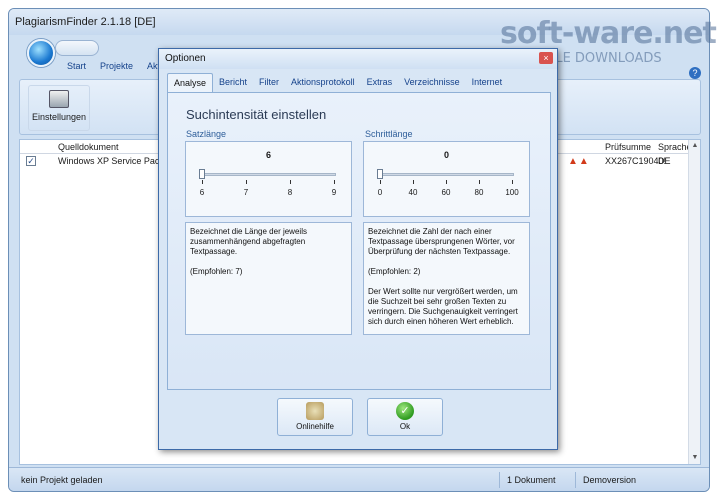 Image resolution: width=718 pixels, height=500 pixels. Describe the element at coordinates (268, 179) in the screenshot. I see `sentence-length-slider-box: 6 6 7 8 9` at that location.